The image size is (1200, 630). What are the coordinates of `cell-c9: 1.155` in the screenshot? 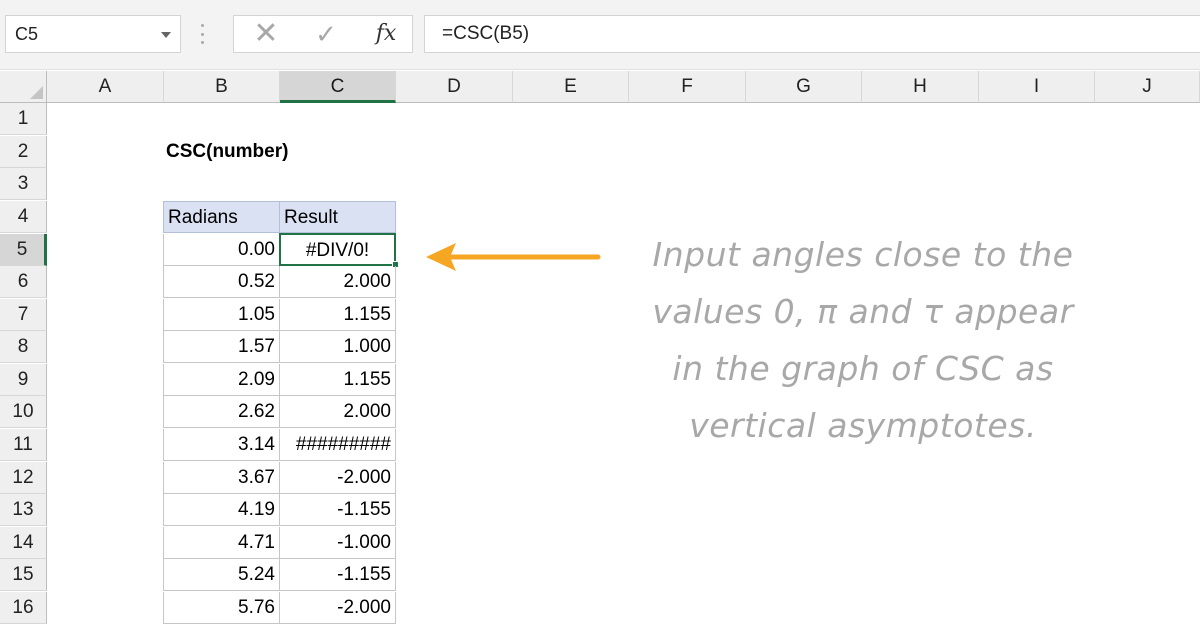 It's located at (337, 380).